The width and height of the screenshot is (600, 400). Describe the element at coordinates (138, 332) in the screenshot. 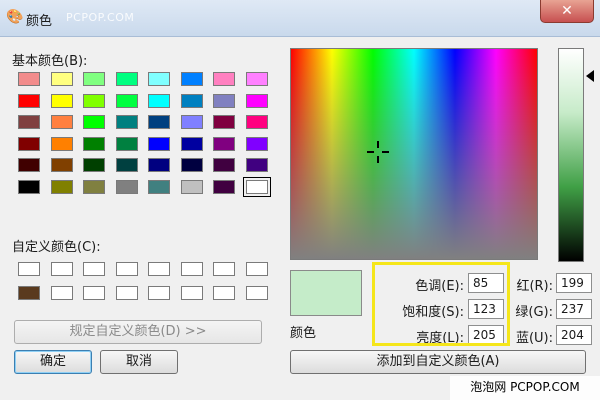

I see `define-custom-colors-button: 规定自定义颜色(D) >>` at that location.